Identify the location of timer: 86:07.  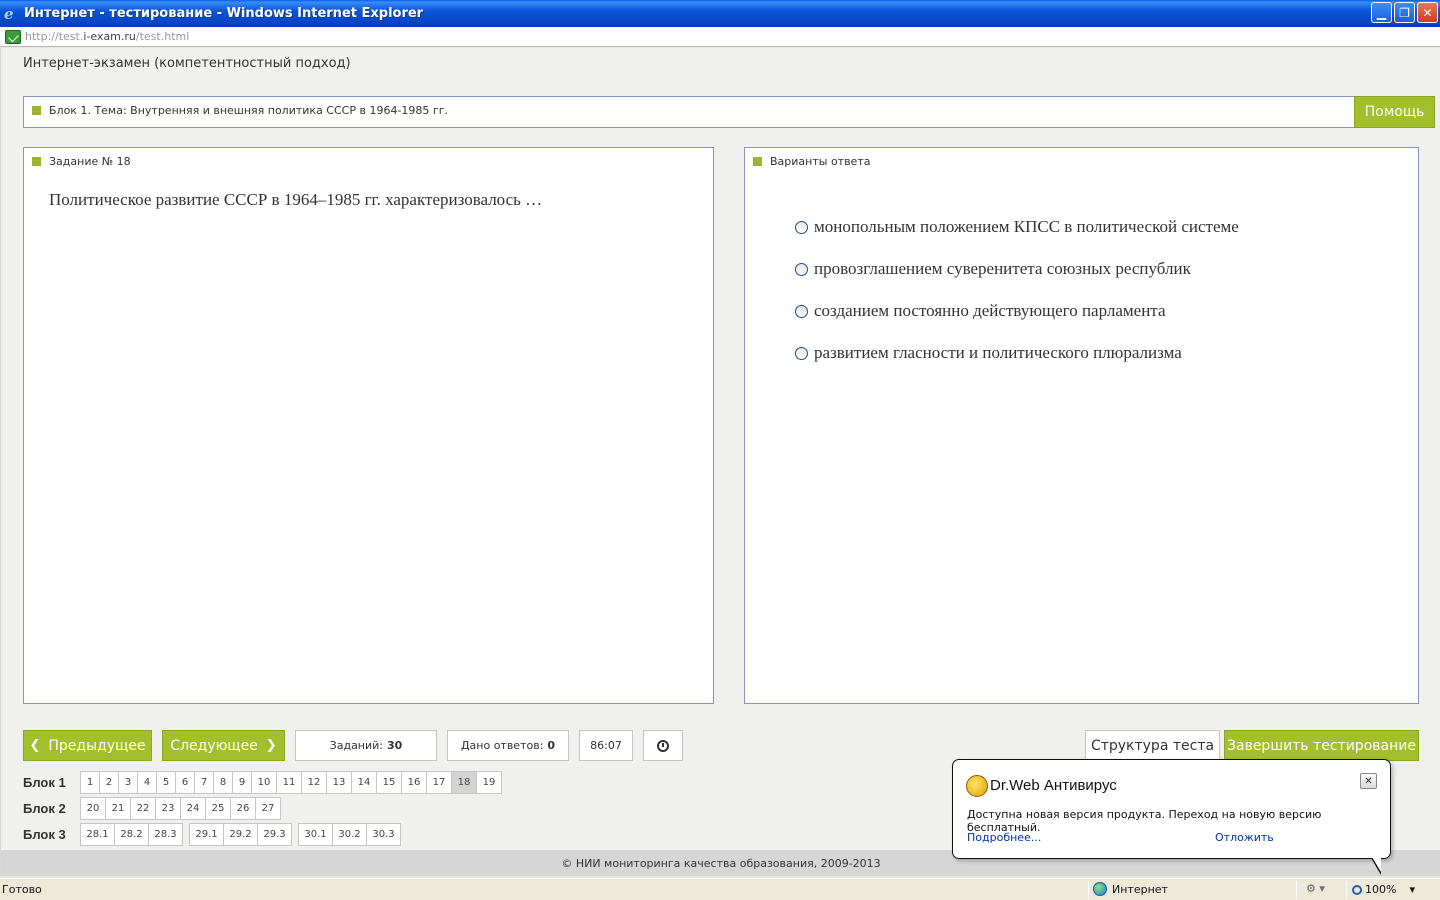
(606, 745).